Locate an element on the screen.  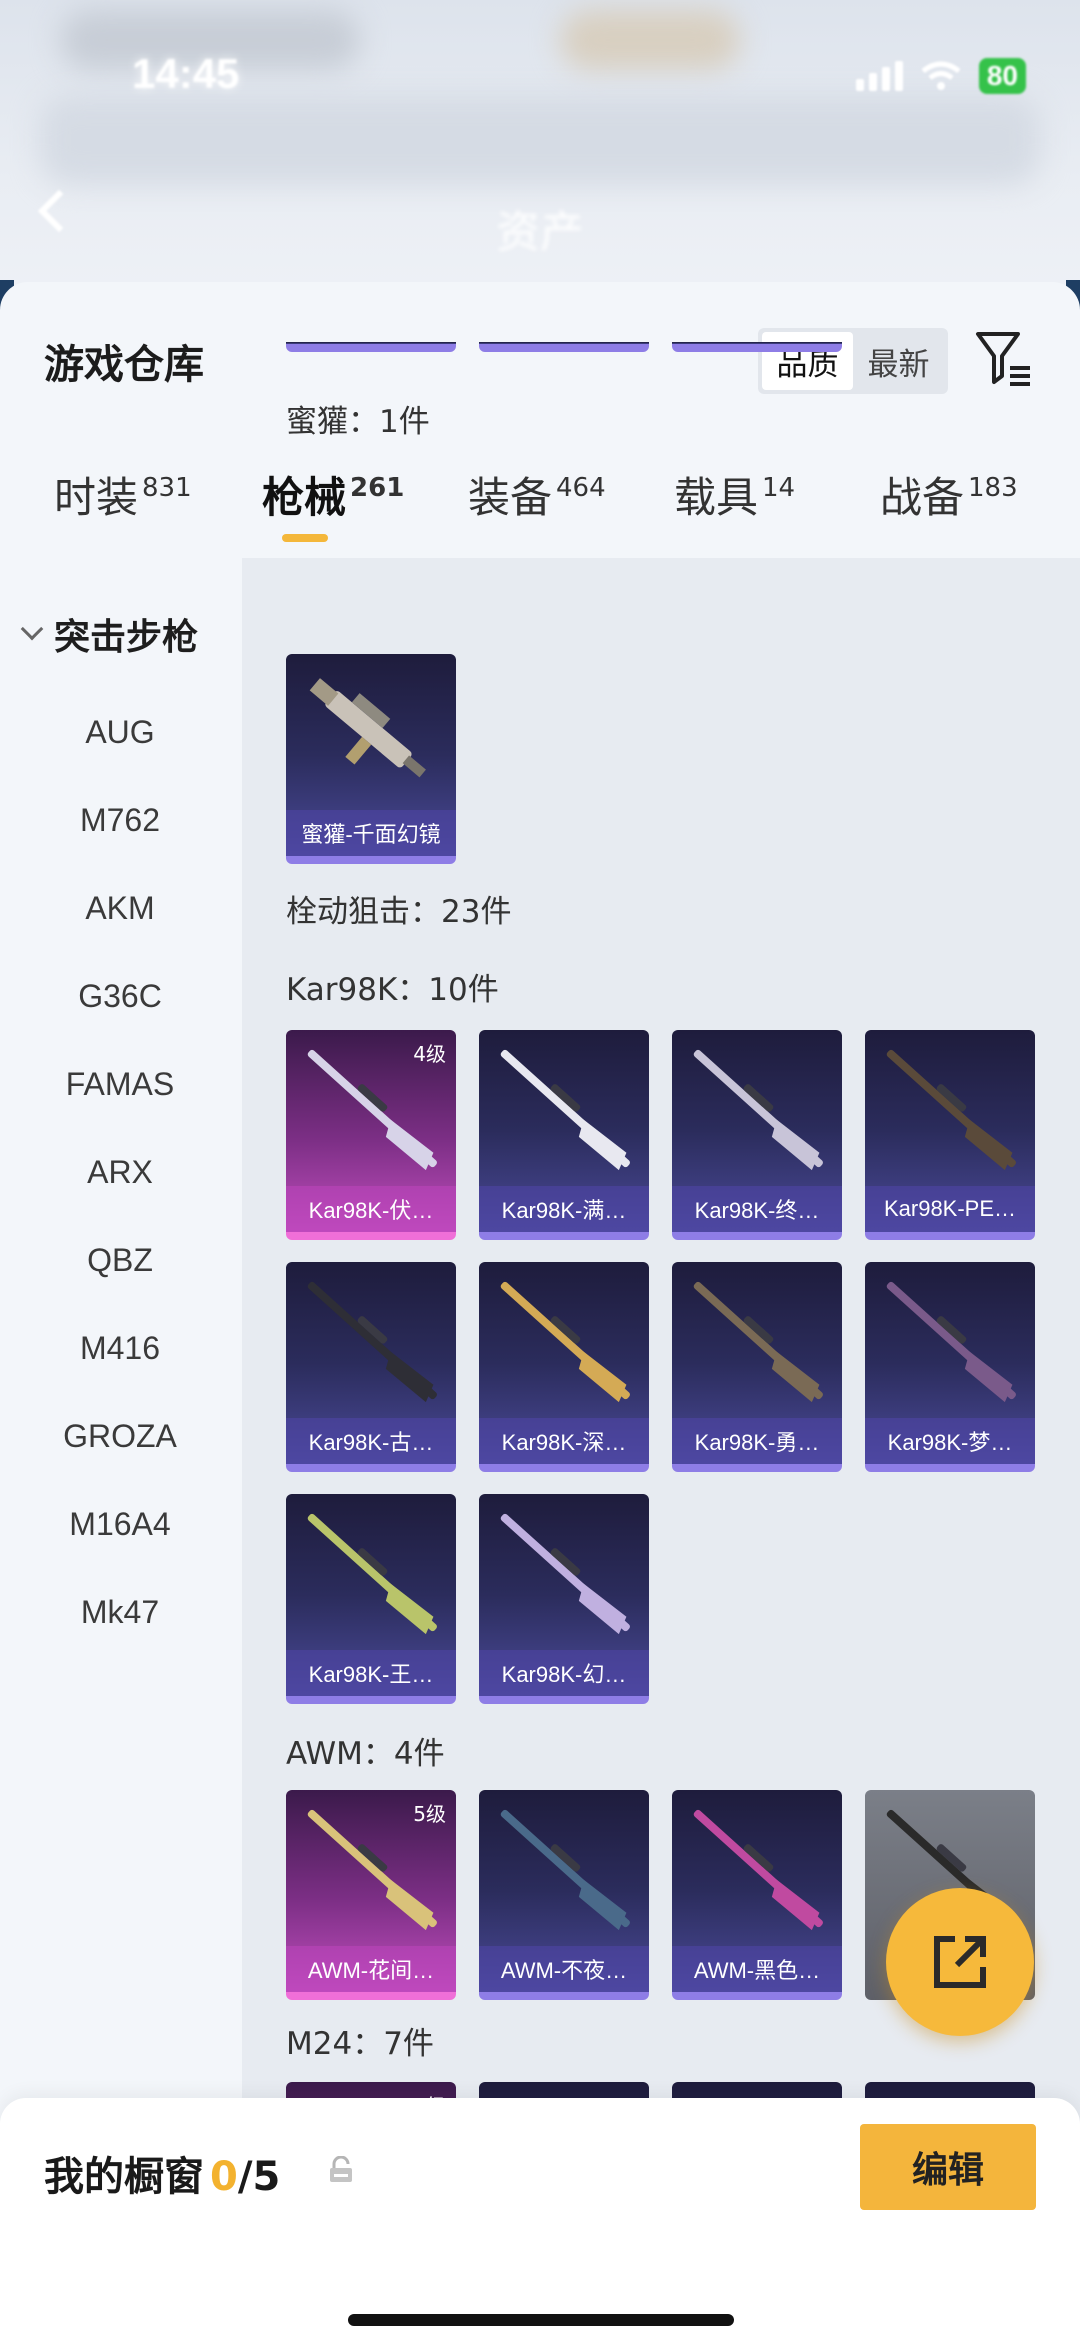
active-tab-indicator is located at coordinates (305, 538).